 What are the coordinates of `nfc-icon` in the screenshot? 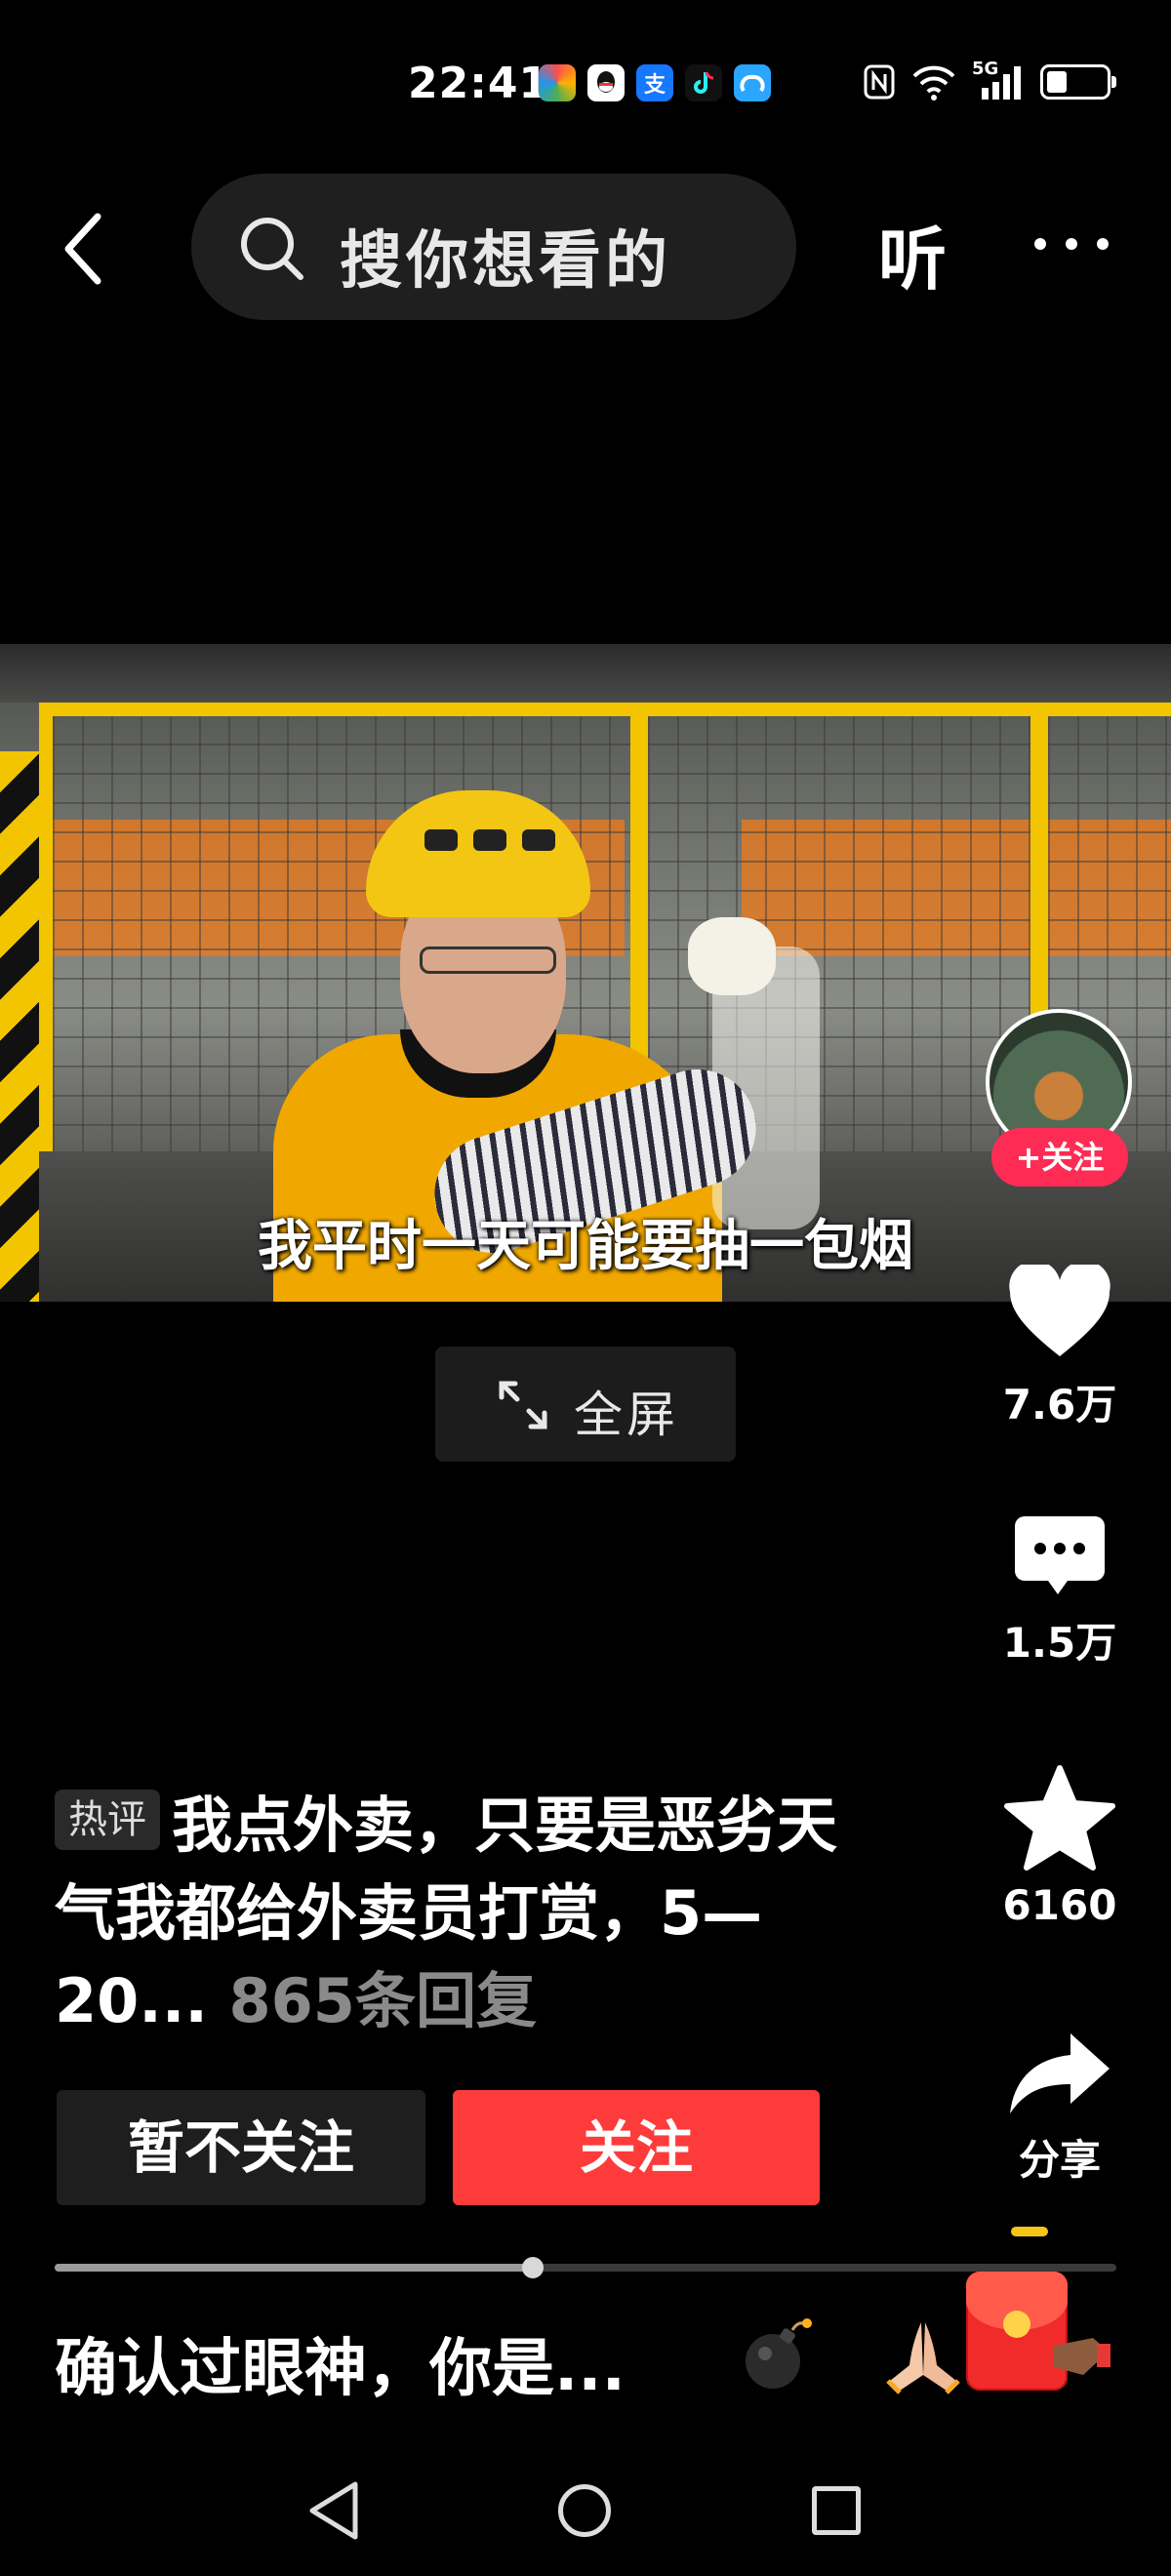 It's located at (879, 82).